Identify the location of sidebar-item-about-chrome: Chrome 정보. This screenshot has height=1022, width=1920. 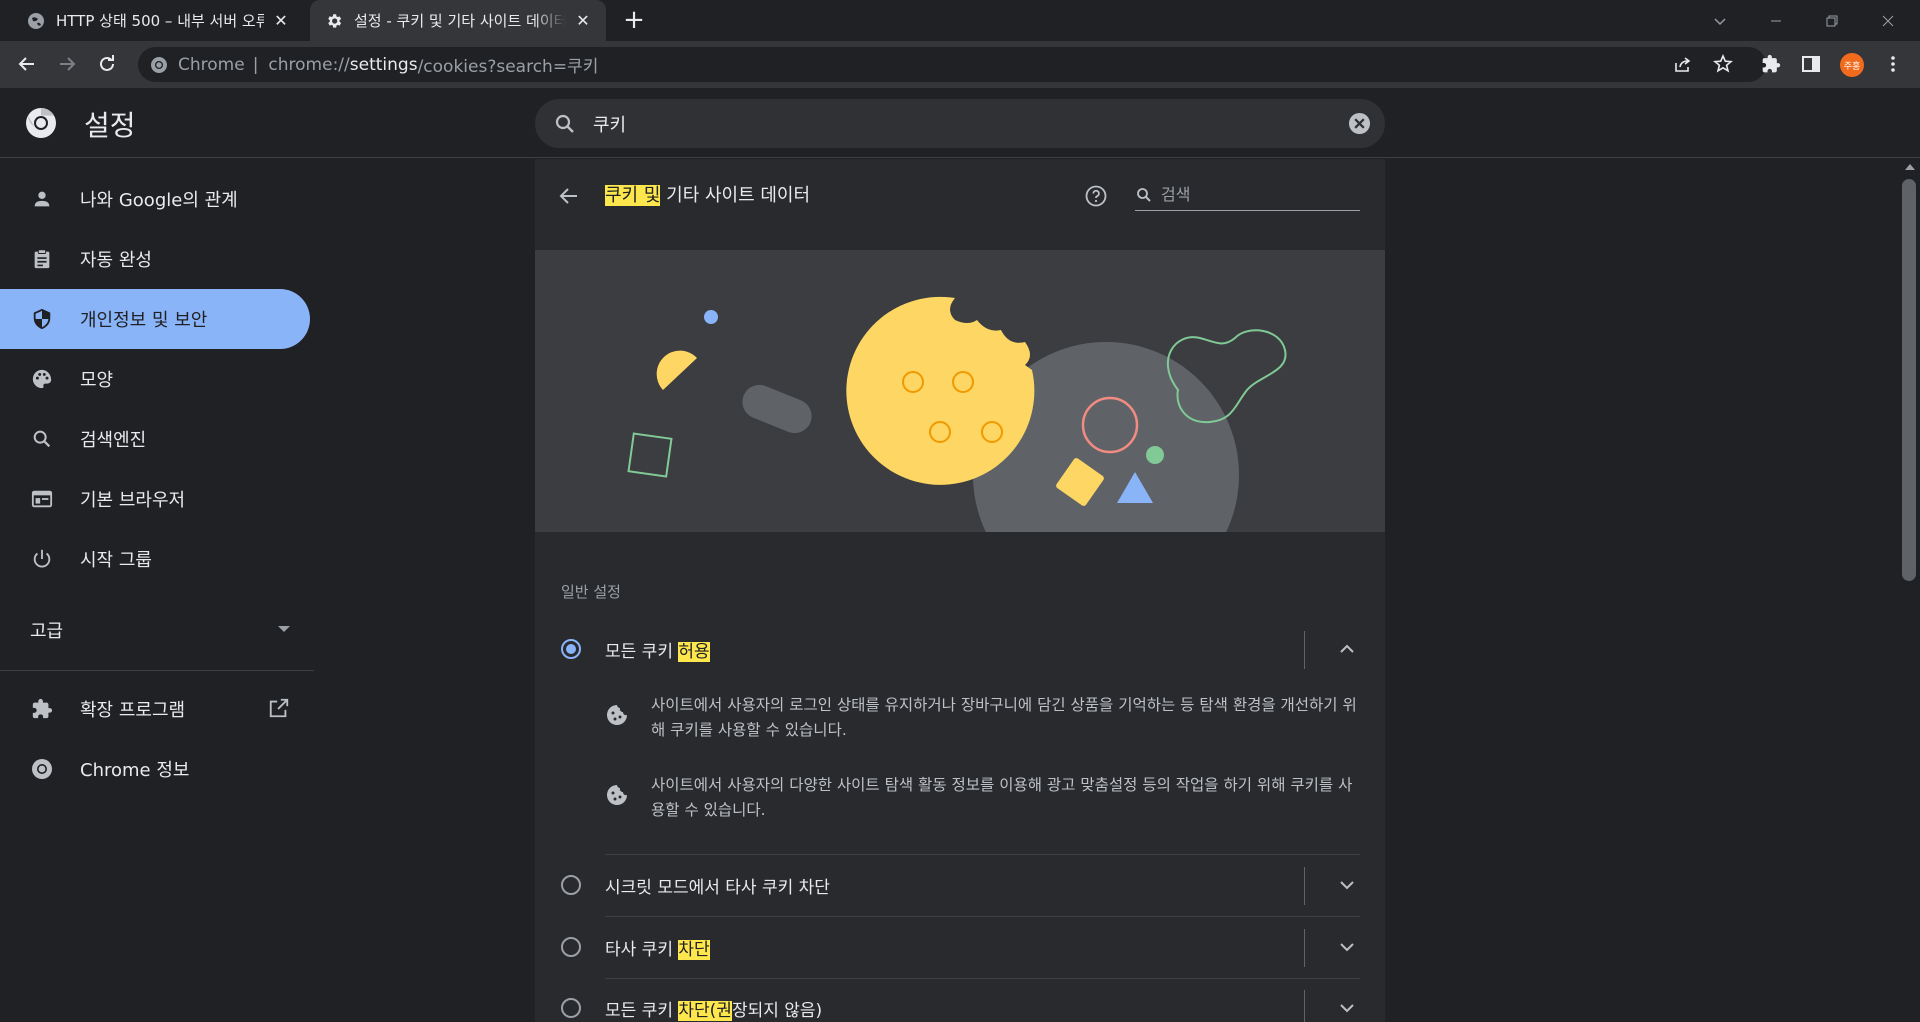
(155, 769).